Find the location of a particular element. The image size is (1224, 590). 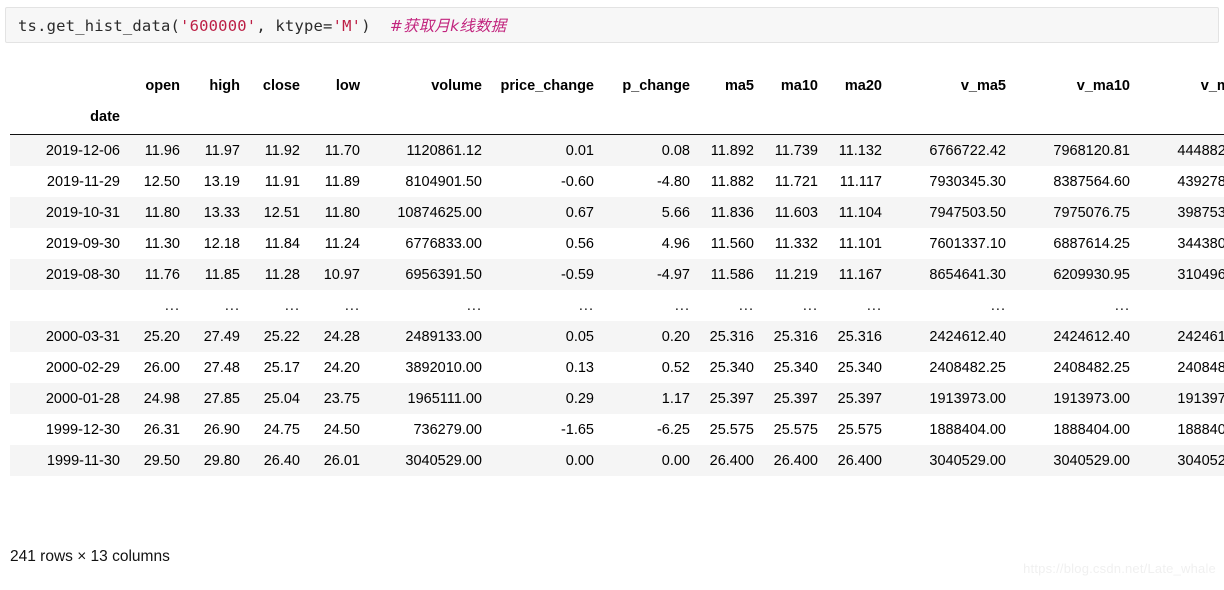

cell-p_change: -4.97 is located at coordinates (673, 274).